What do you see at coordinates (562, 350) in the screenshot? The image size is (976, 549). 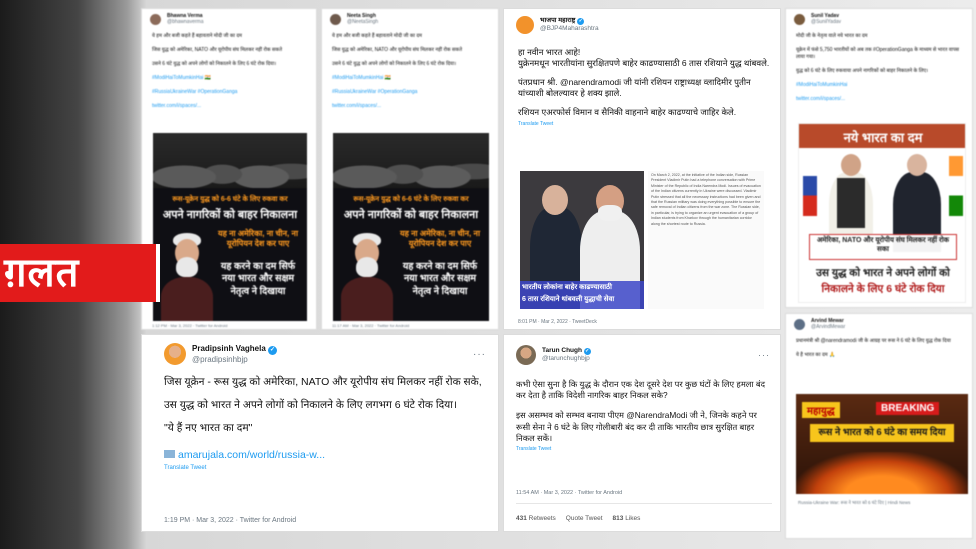 I see `author-name: Tarun Chugh` at bounding box center [562, 350].